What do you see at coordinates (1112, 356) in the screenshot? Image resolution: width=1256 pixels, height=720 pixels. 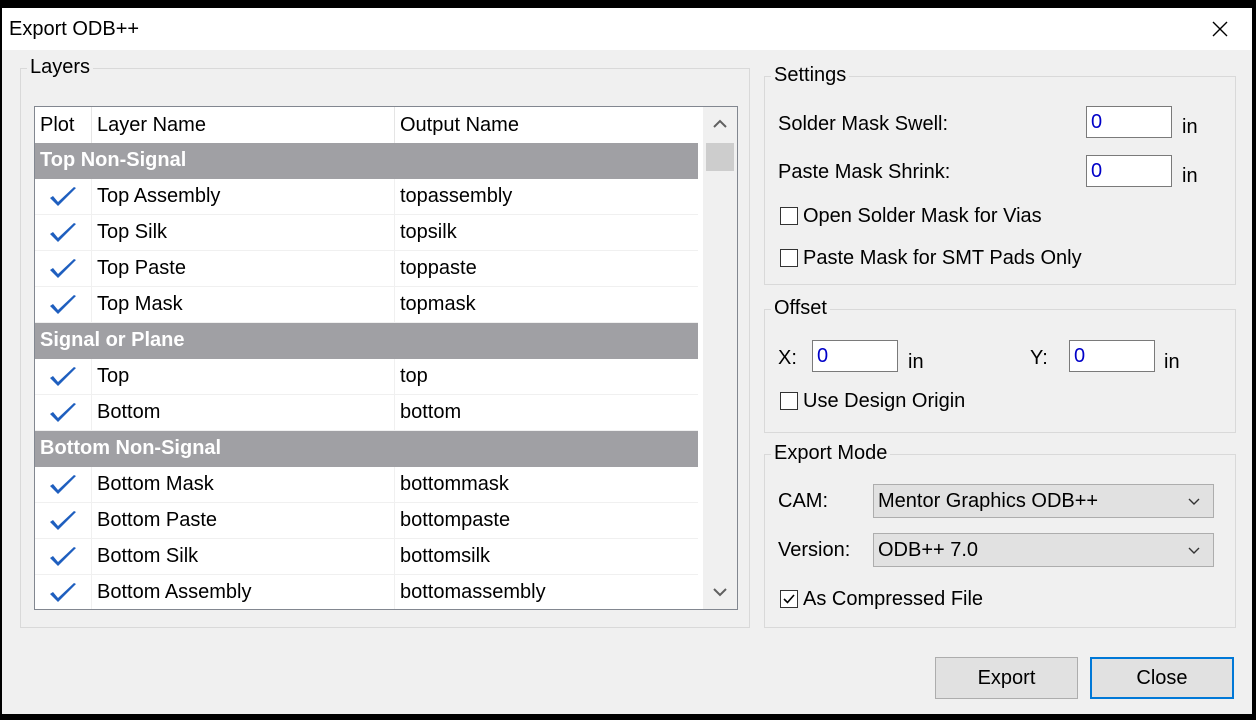 I see `offset-y-input` at bounding box center [1112, 356].